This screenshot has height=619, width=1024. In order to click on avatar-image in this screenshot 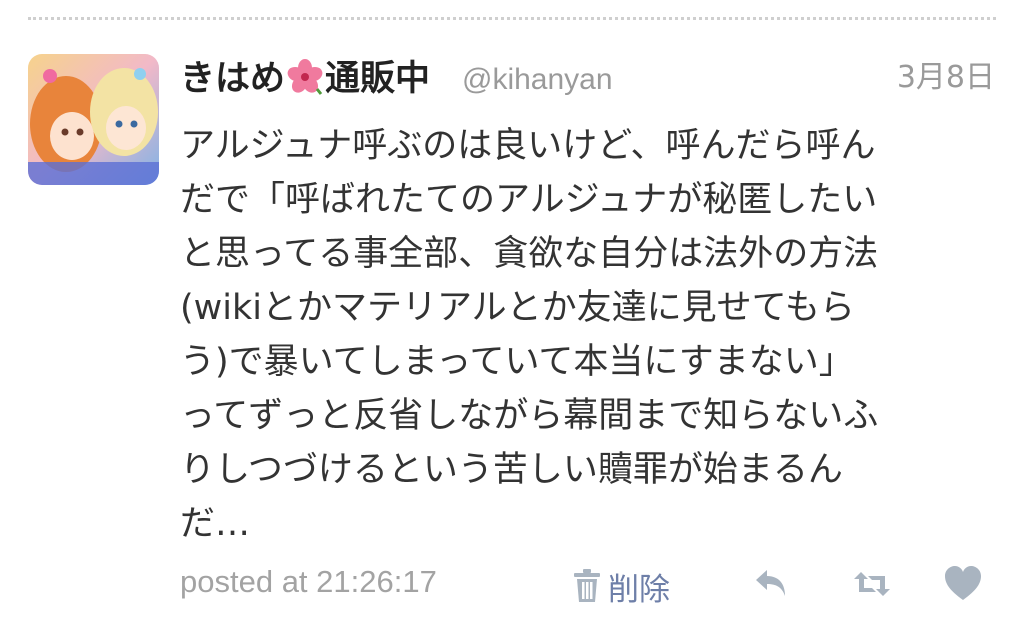, I will do `click(93, 119)`.